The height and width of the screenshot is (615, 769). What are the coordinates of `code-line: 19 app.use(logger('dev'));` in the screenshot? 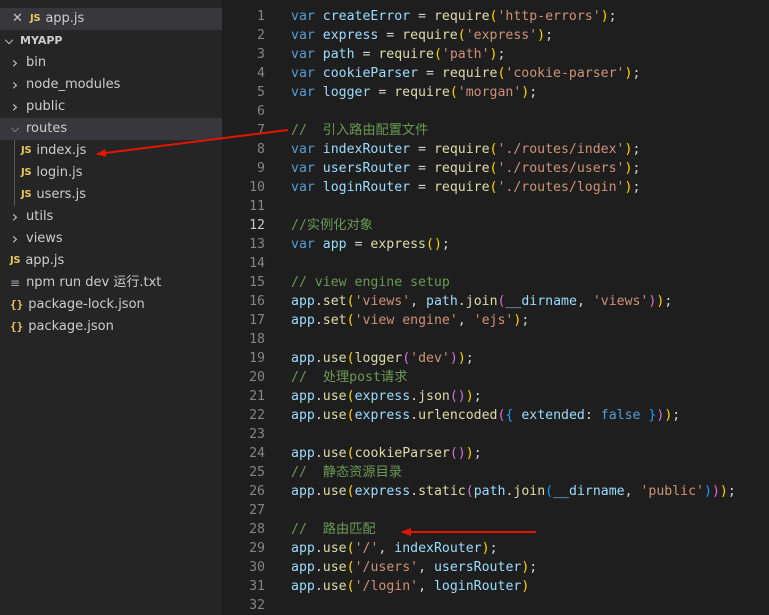 It's located at (495, 358).